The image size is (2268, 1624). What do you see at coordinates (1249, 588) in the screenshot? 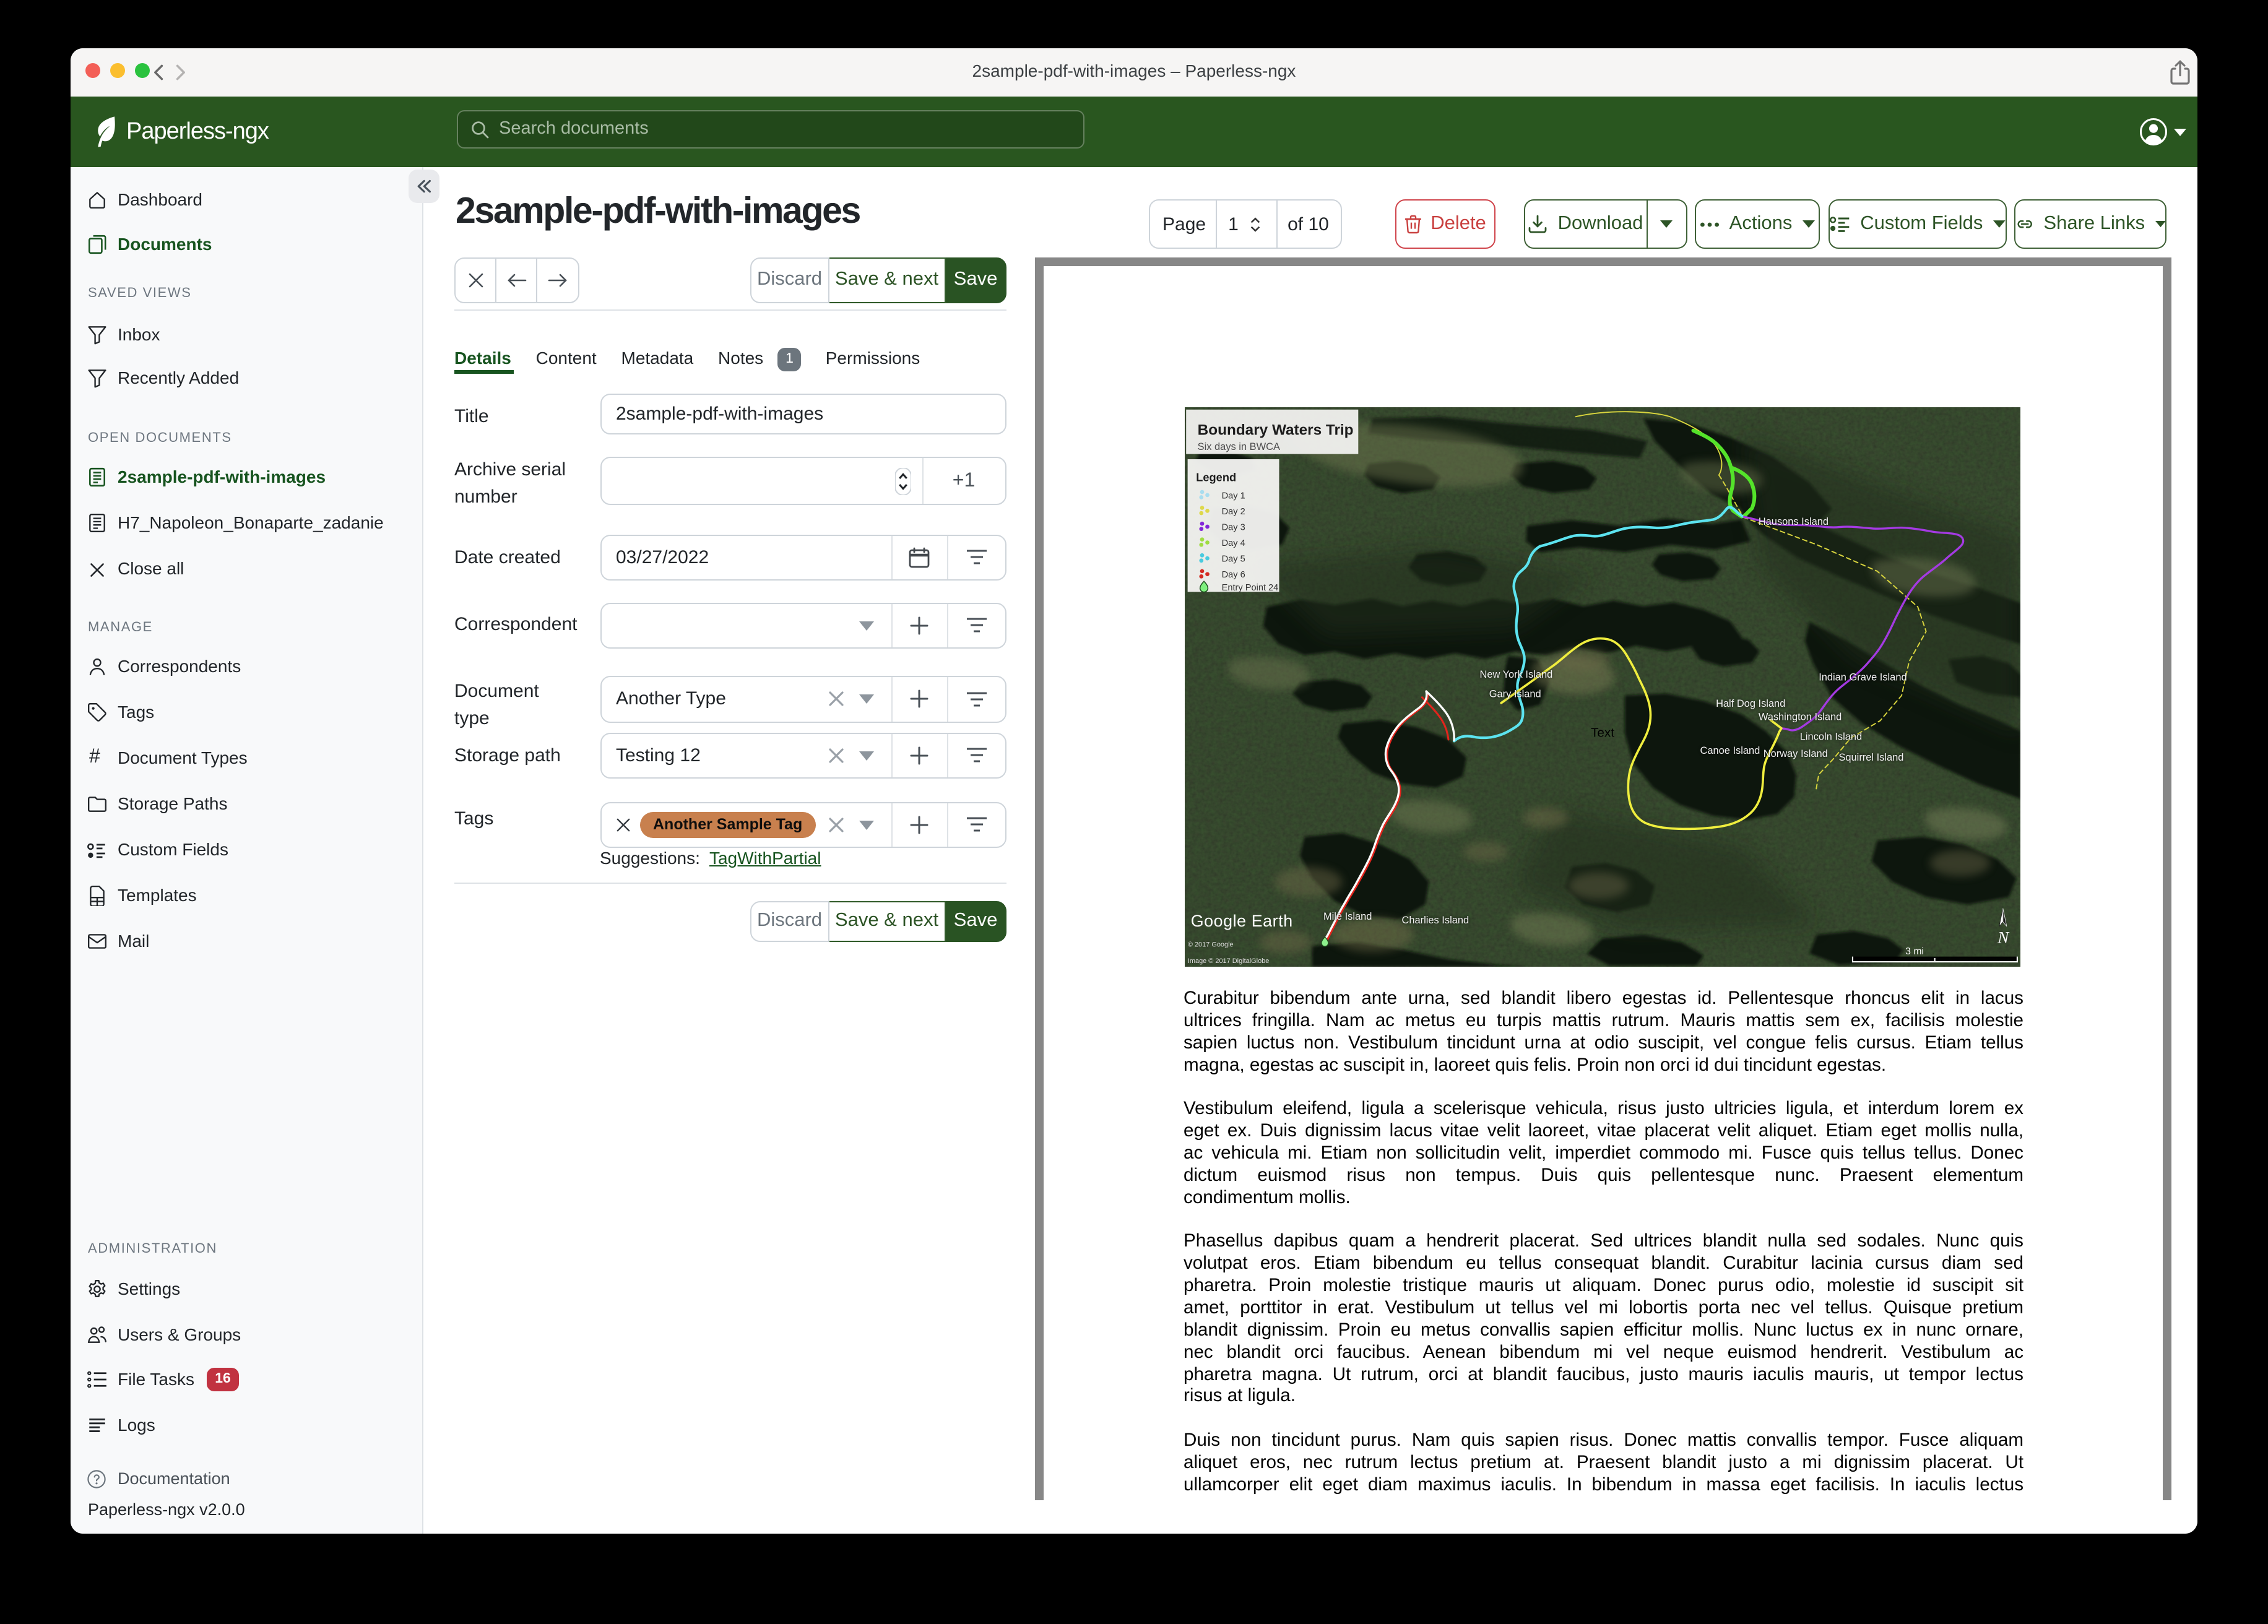
I see `svg-text: Entry Point 24` at bounding box center [1249, 588].